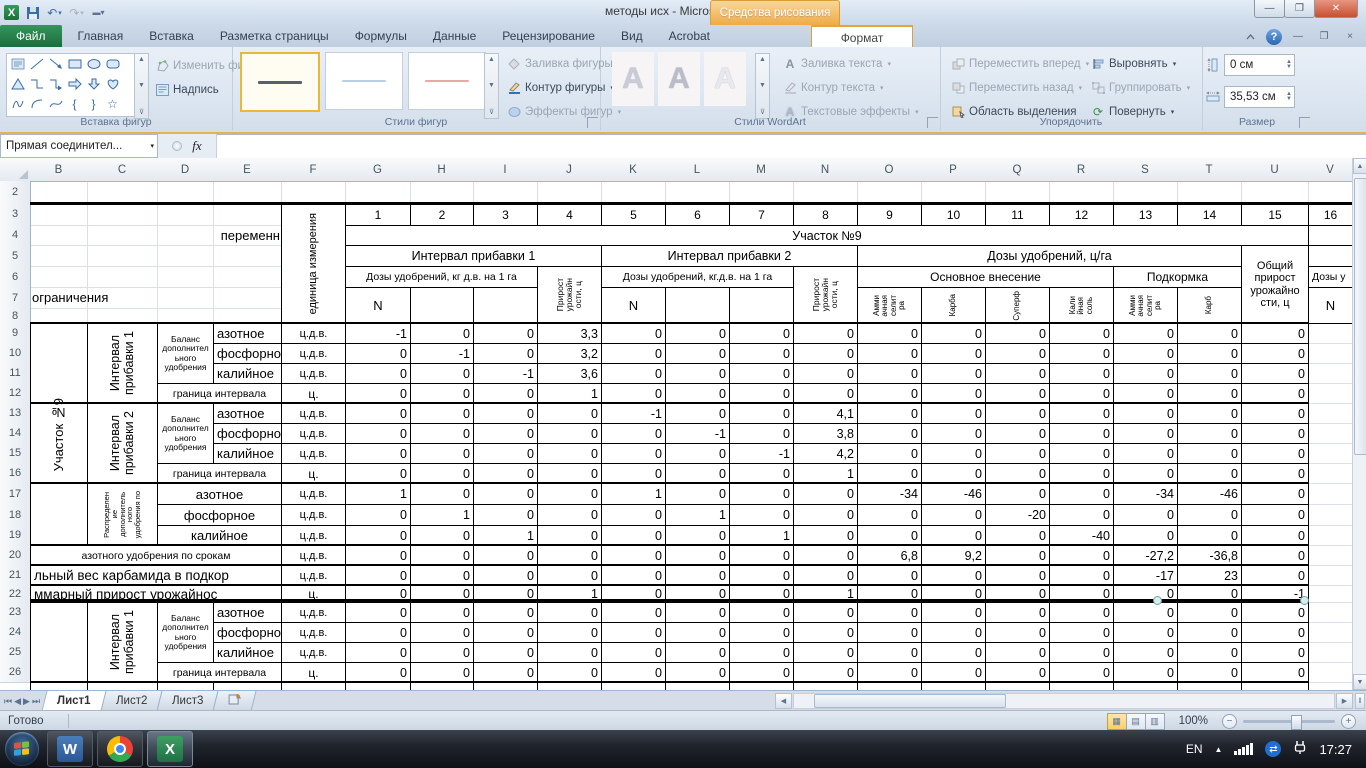 The width and height of the screenshot is (1366, 768). What do you see at coordinates (120, 749) in the screenshot?
I see `taskbar-chrome-button` at bounding box center [120, 749].